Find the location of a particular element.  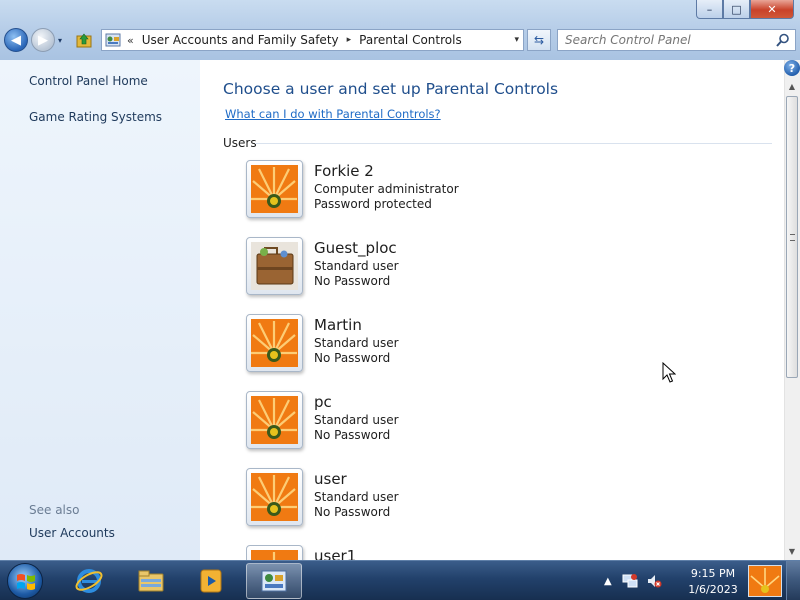

user-password-status: Password protected is located at coordinates (373, 204).